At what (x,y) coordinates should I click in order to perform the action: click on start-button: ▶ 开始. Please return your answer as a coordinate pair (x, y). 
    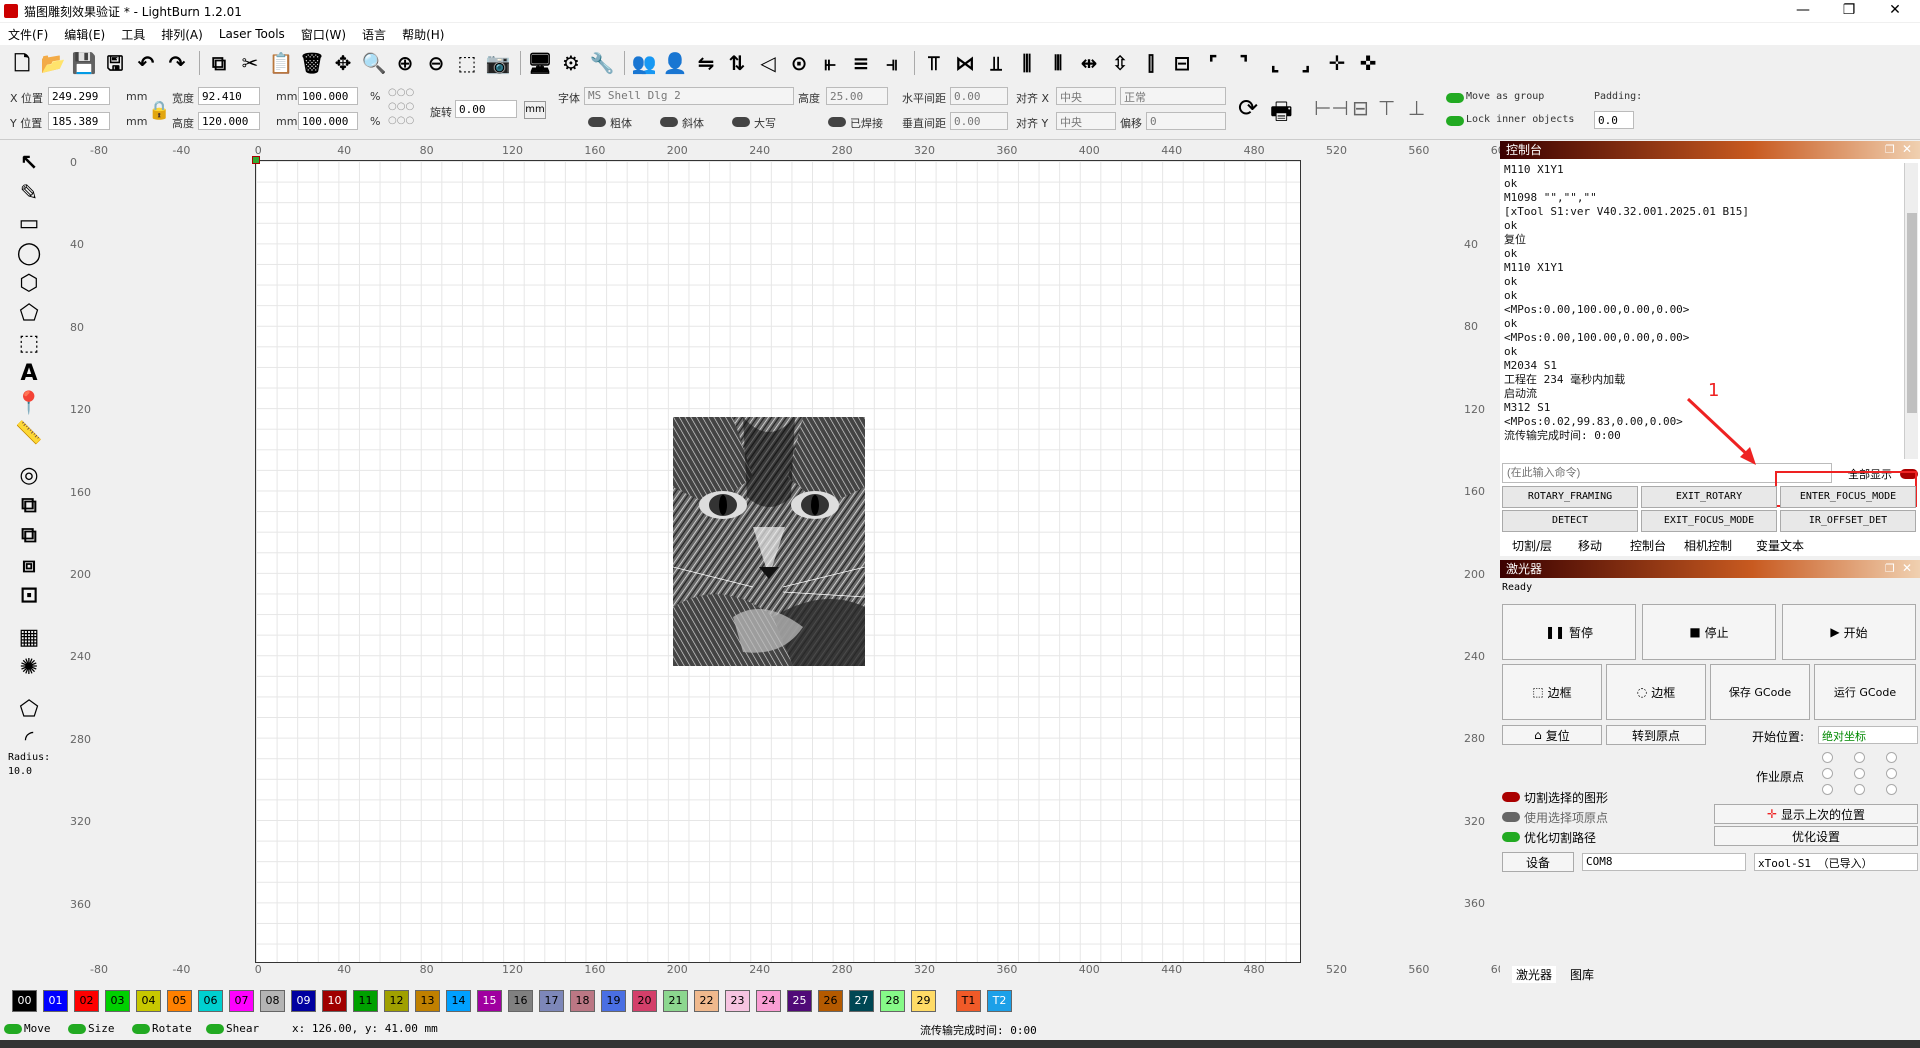
    Looking at the image, I should click on (1849, 632).